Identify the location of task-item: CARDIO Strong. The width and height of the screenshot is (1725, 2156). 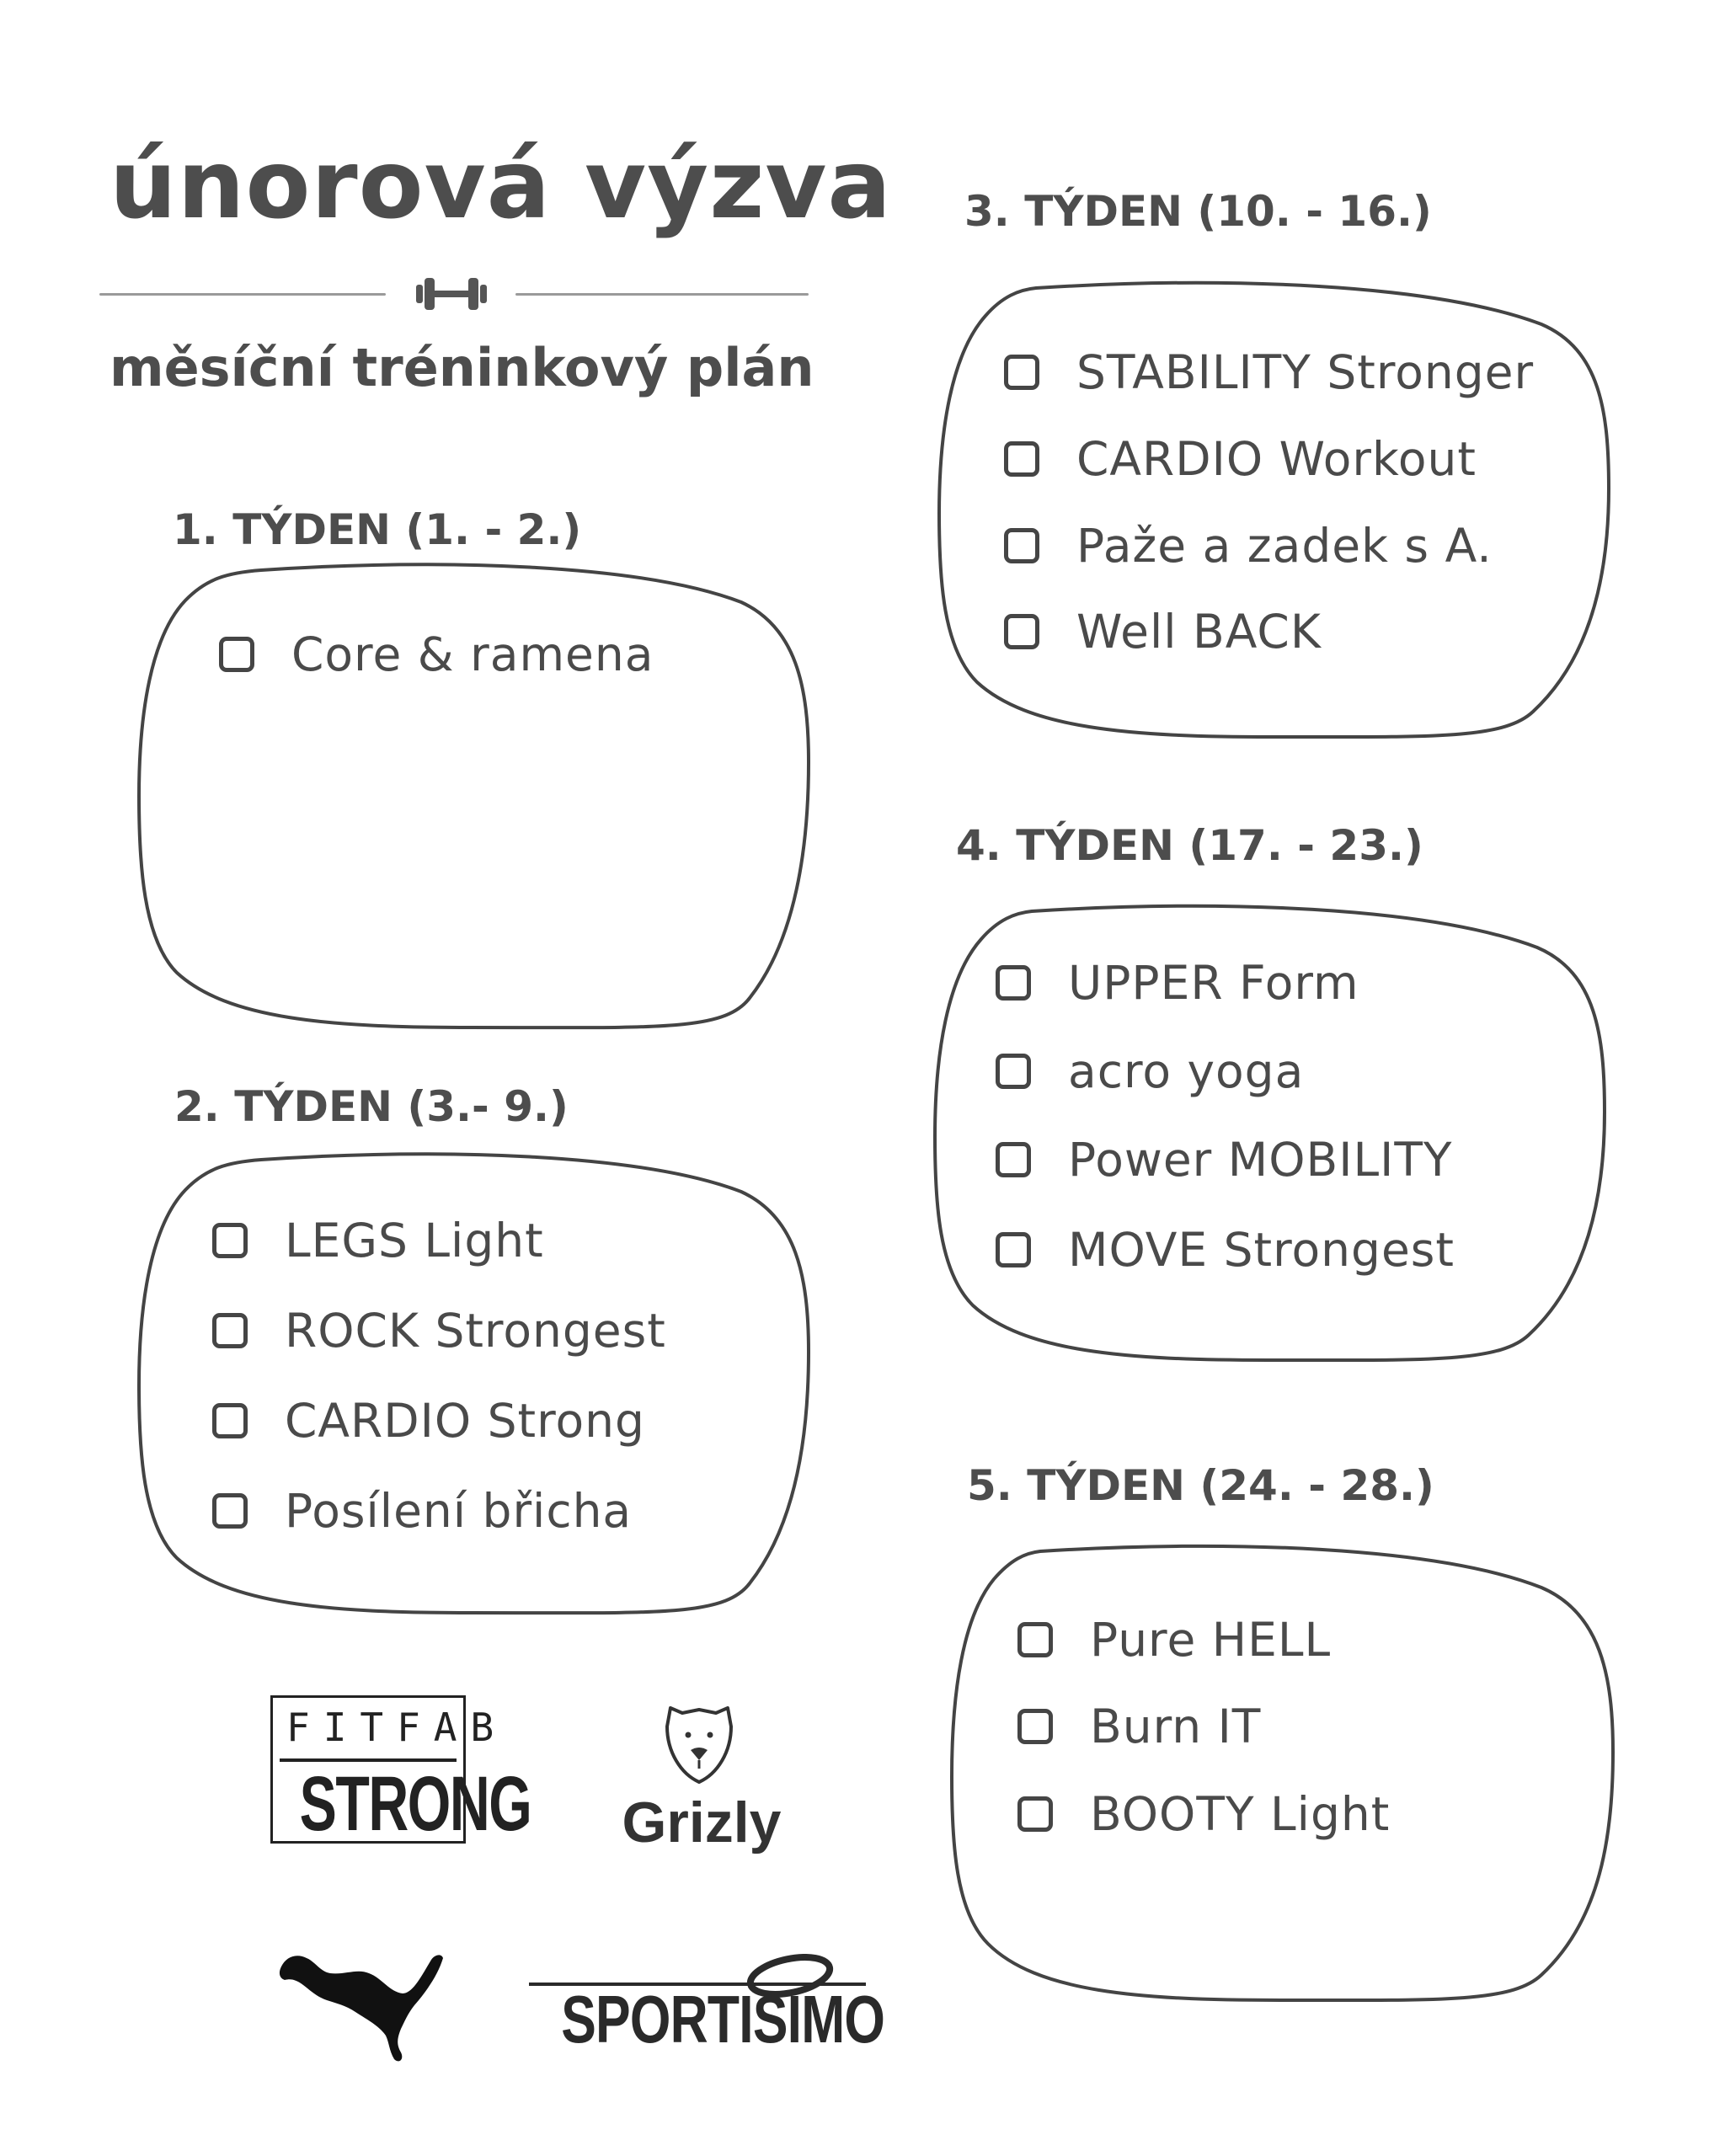
(428, 1421).